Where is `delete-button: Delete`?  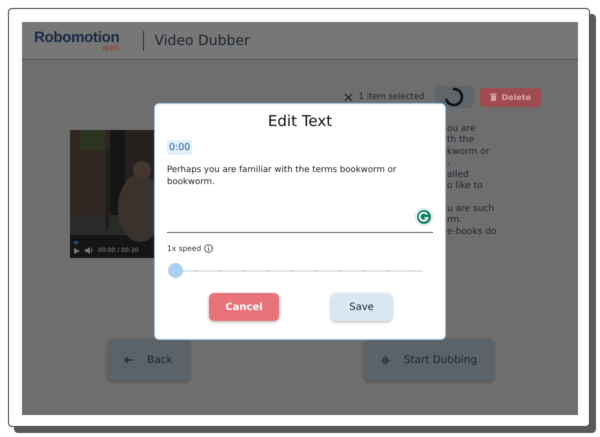 delete-button: Delete is located at coordinates (510, 97).